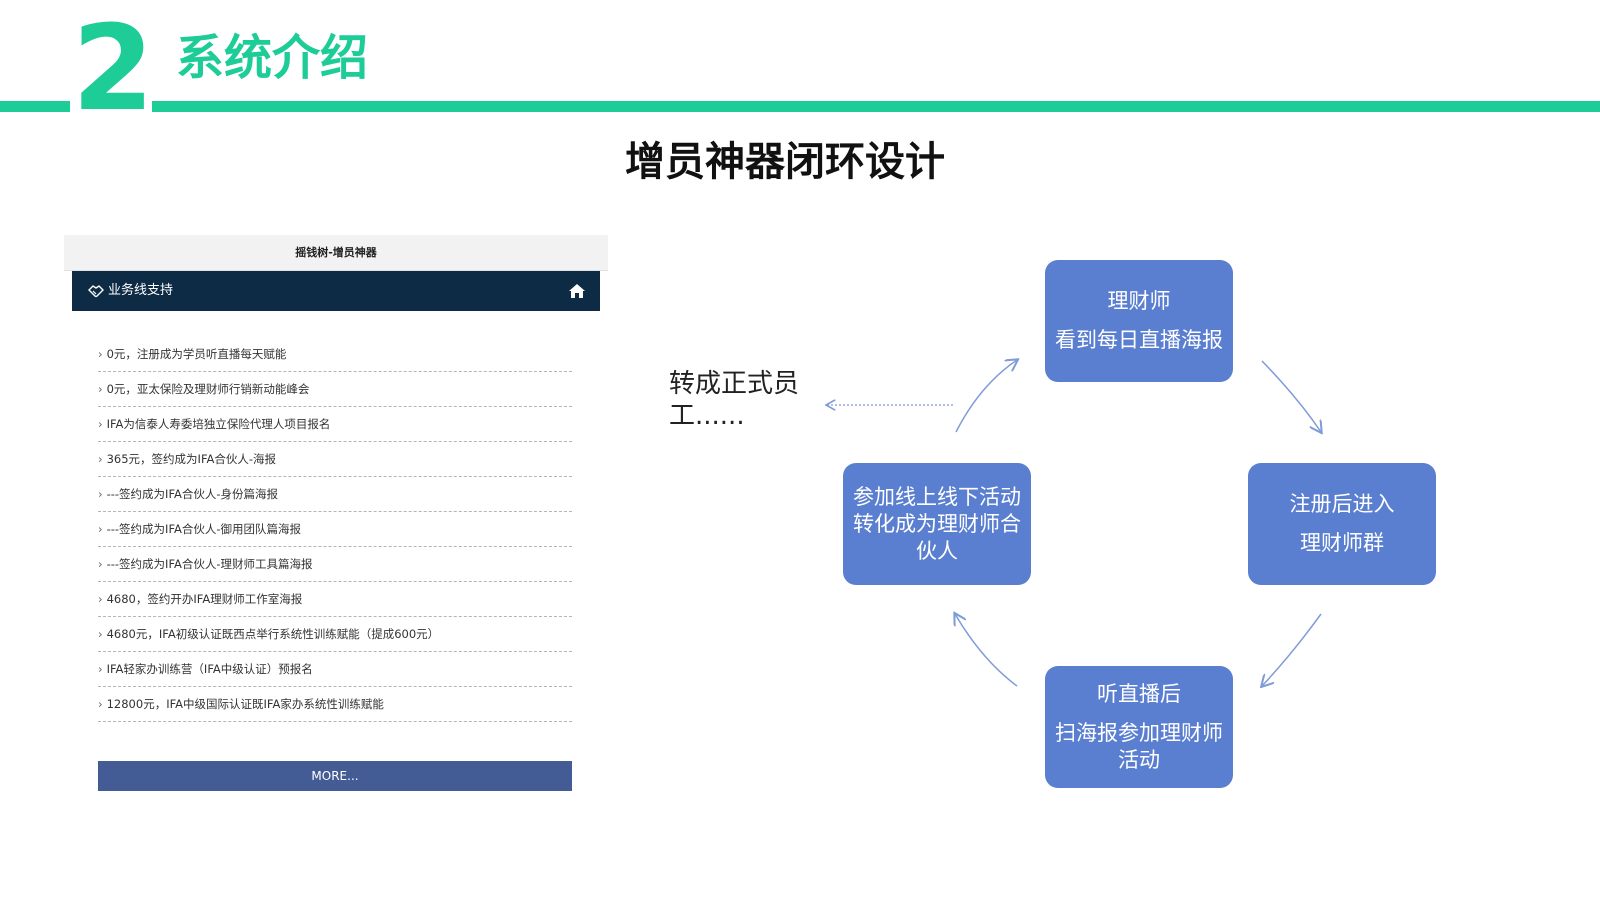  Describe the element at coordinates (335, 669) in the screenshot. I see `list-item: › IFA轻家办训练营（IFA中级认证）预报名` at that location.